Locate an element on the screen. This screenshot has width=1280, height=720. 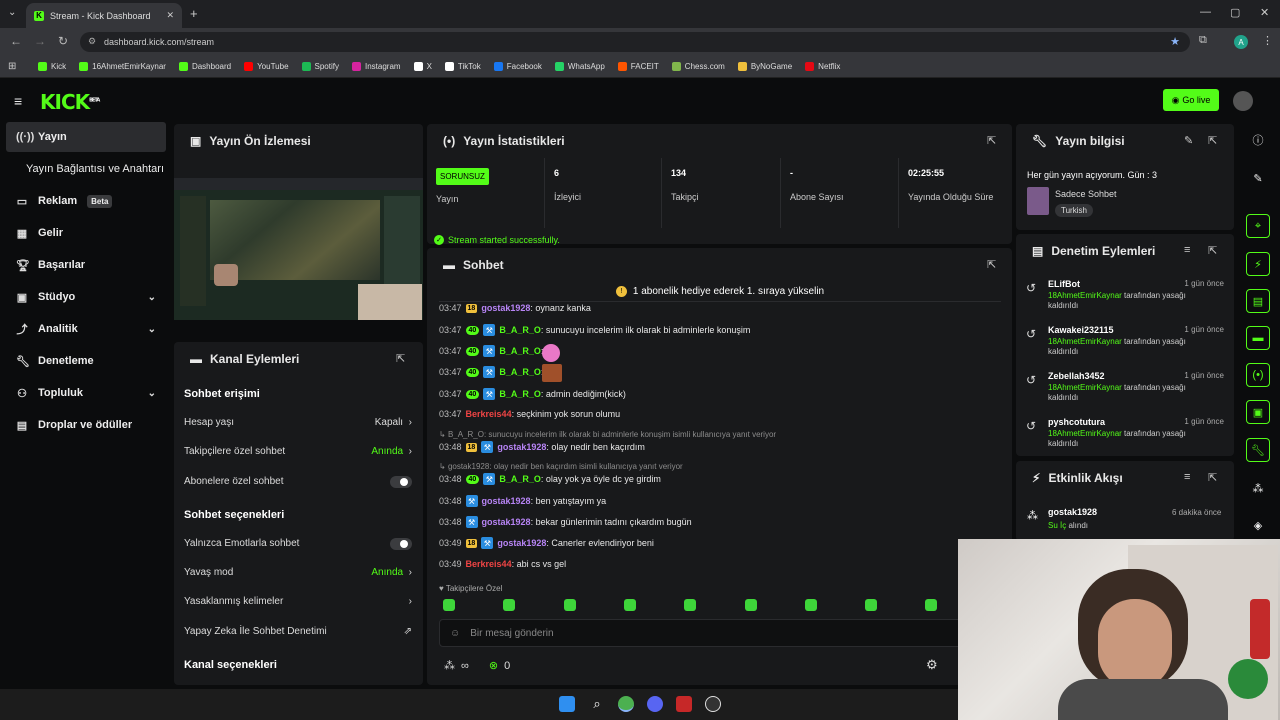
edit-rail-icon: ✎ is located at coordinates (1258, 178).